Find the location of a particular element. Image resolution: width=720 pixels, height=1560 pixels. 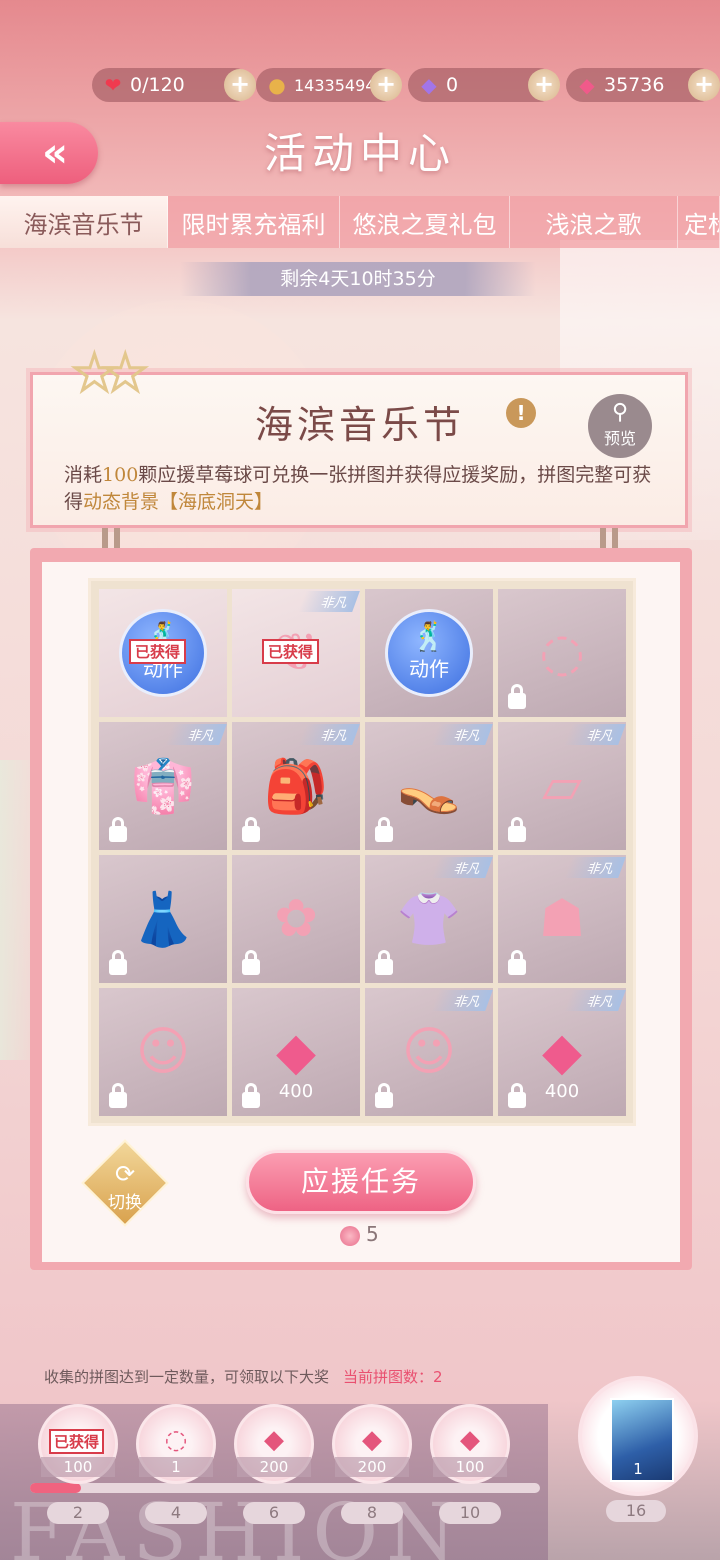

desc-highlight: 动态背景【海底洞天】 is located at coordinates (178, 502).